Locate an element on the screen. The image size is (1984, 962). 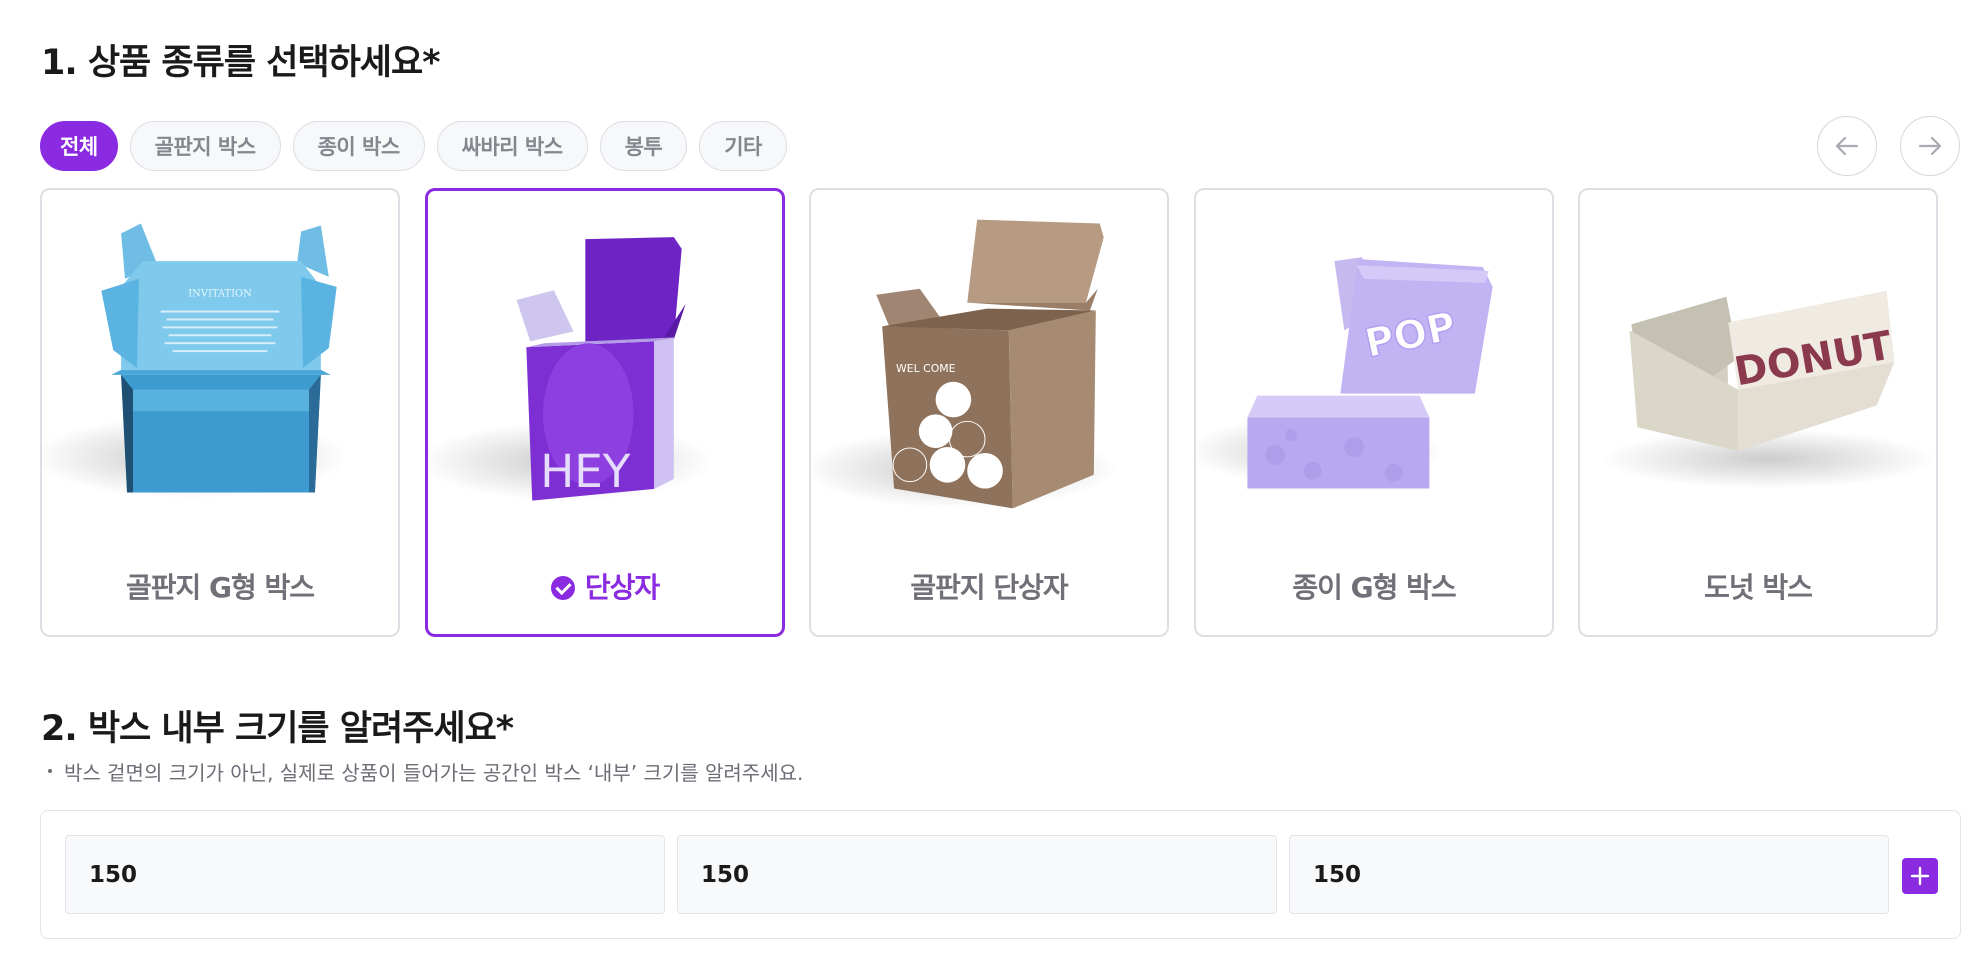
product-name: 골판지 단상자 is located at coordinates (989, 587).